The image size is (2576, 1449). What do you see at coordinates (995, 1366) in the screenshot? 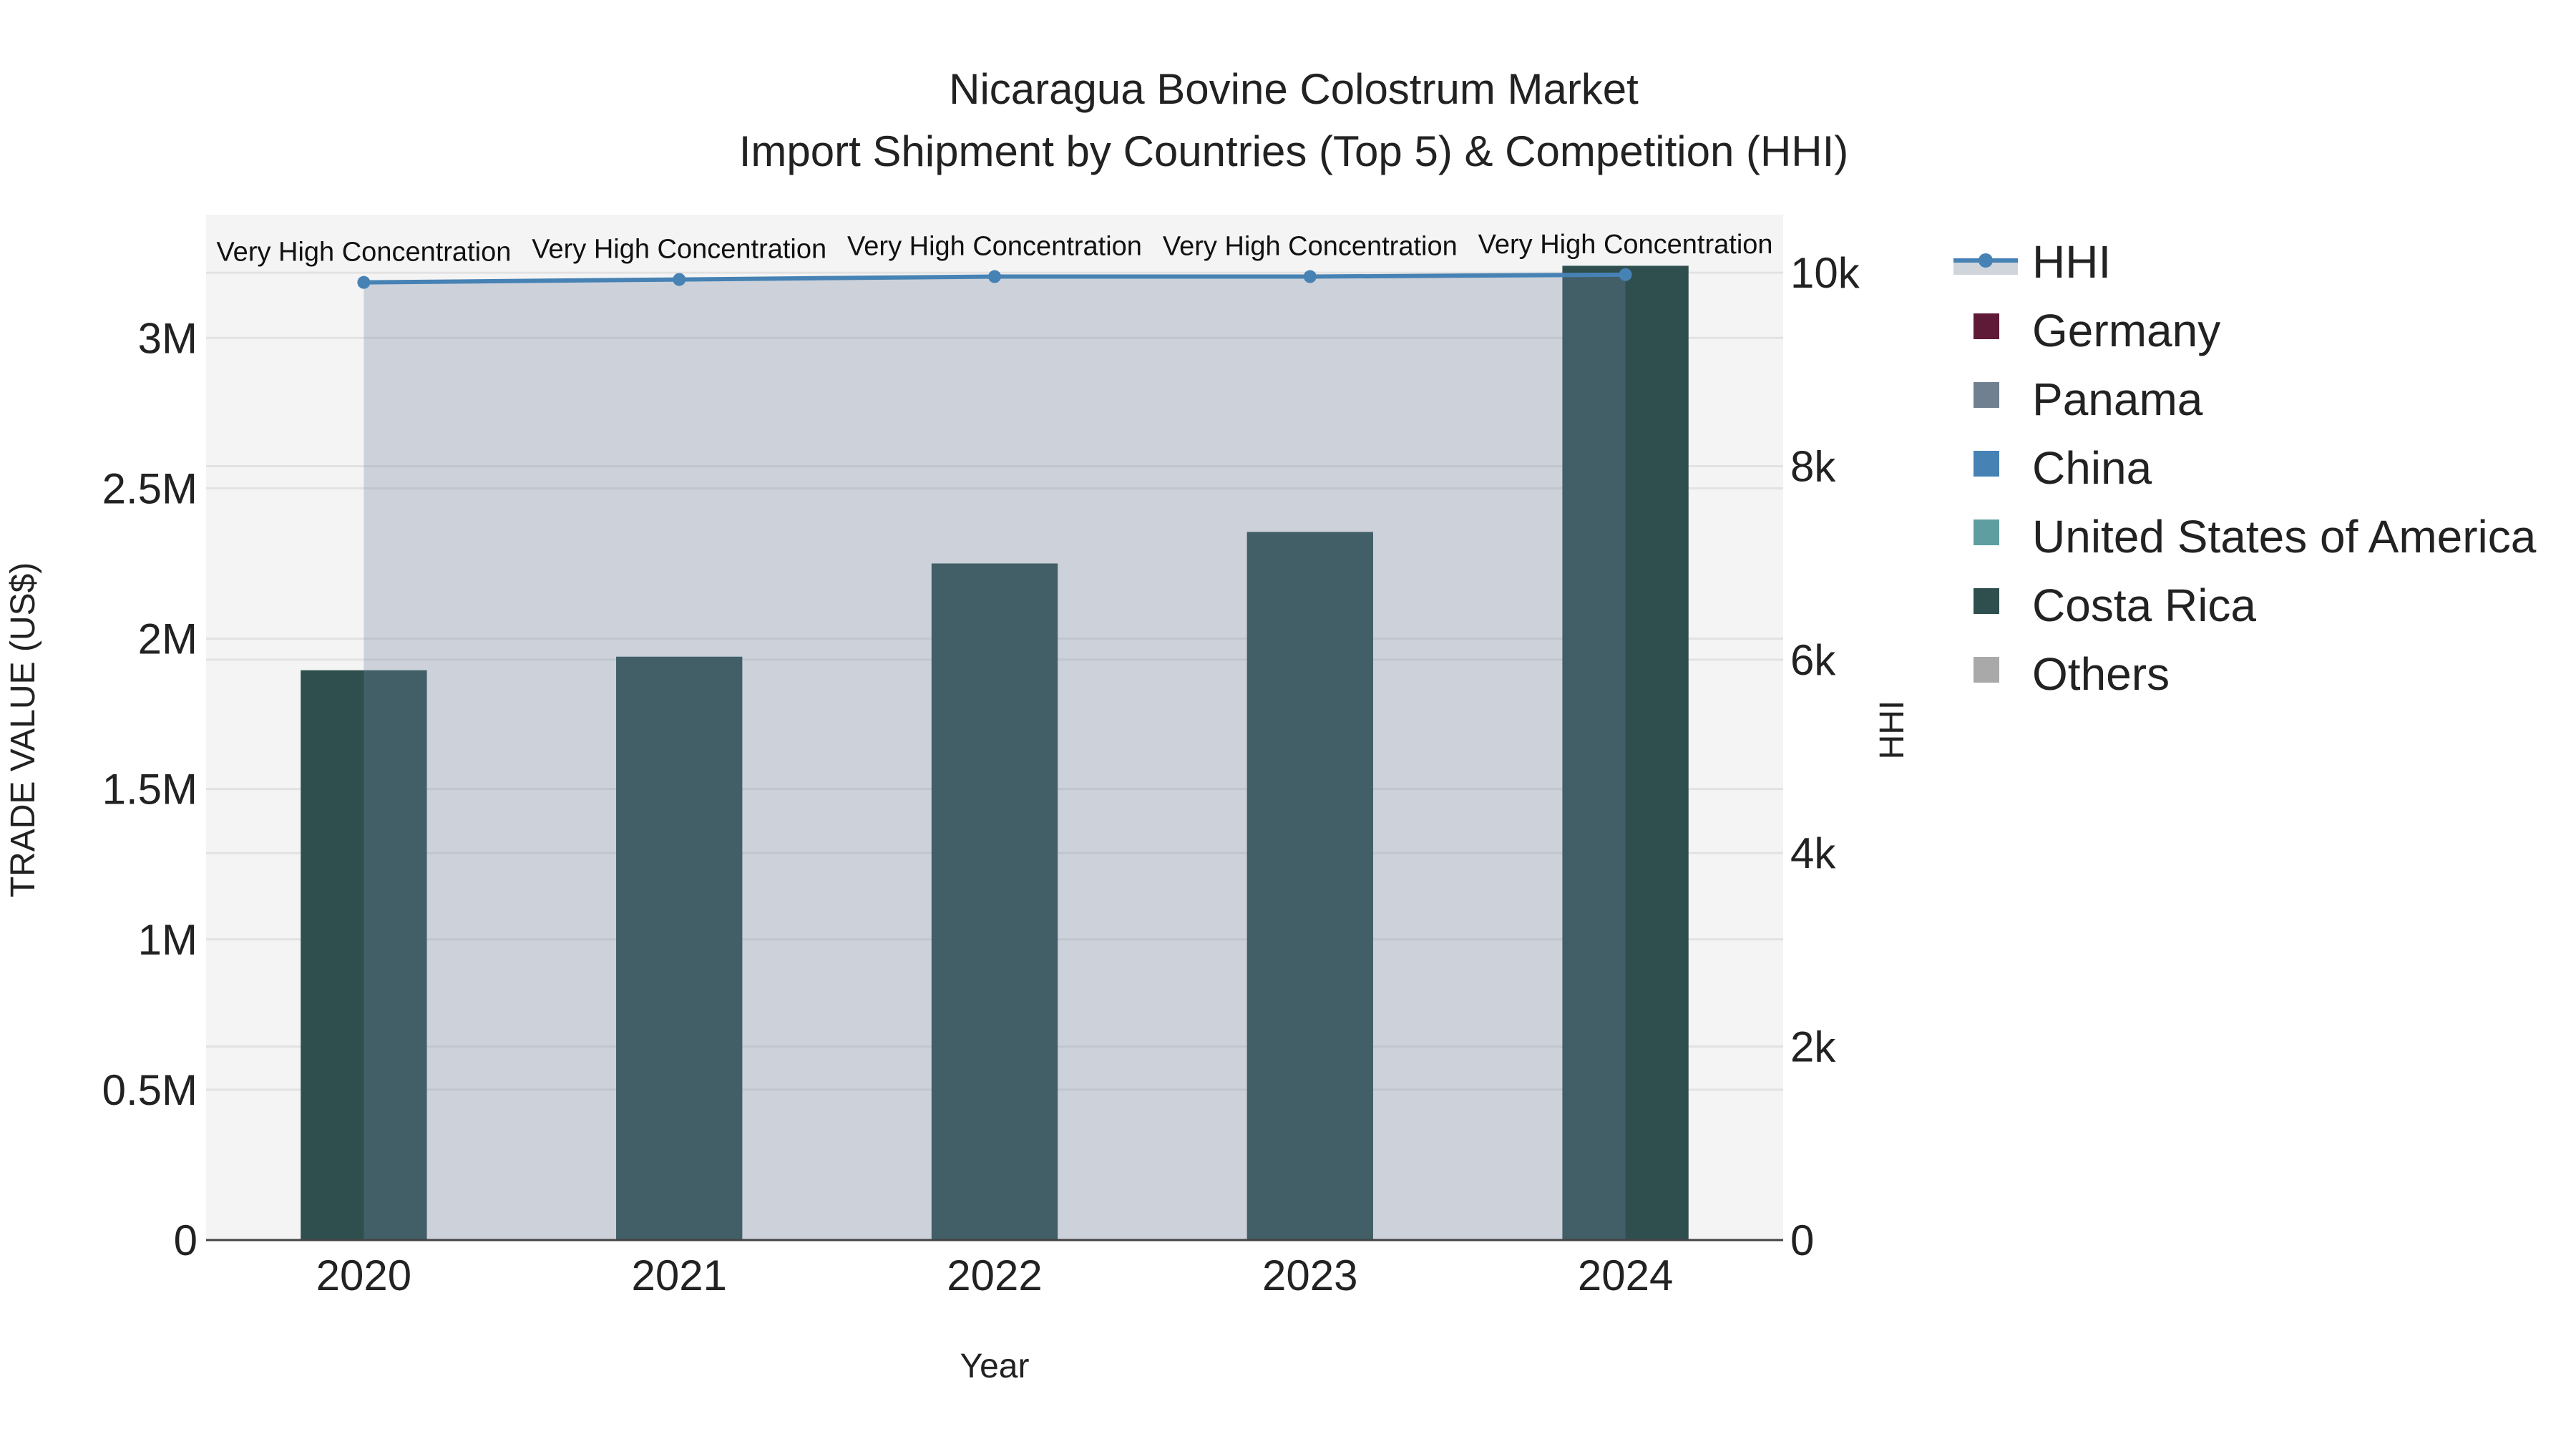
I see `x-axis-title: Year` at bounding box center [995, 1366].